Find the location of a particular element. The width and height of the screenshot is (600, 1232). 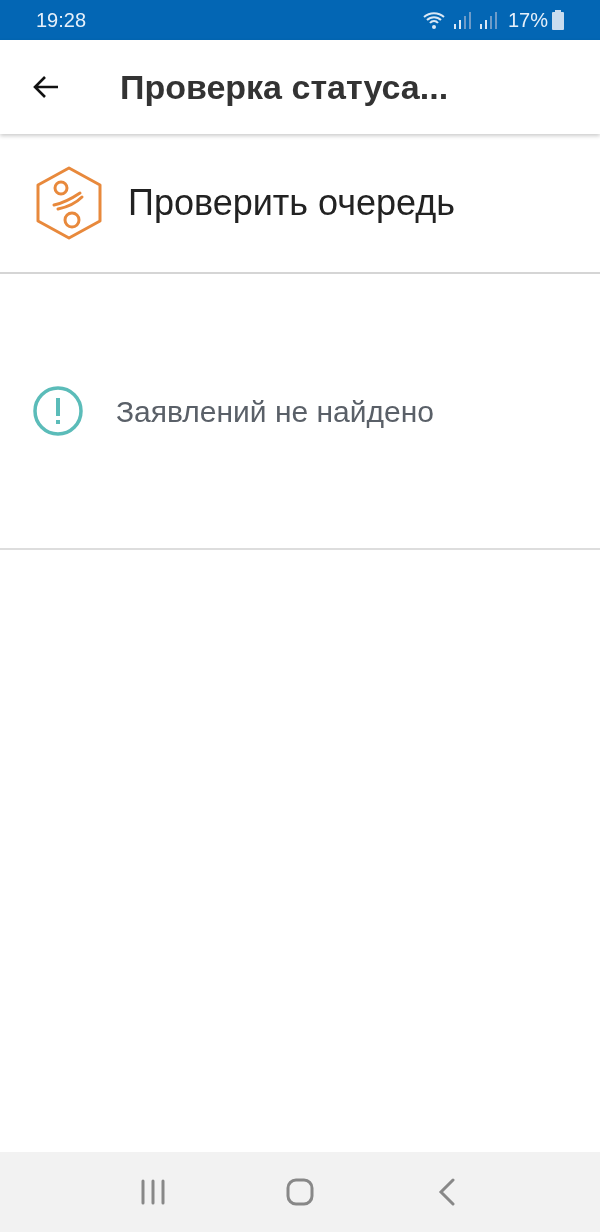

back-chevron-icon is located at coordinates (446, 1192).